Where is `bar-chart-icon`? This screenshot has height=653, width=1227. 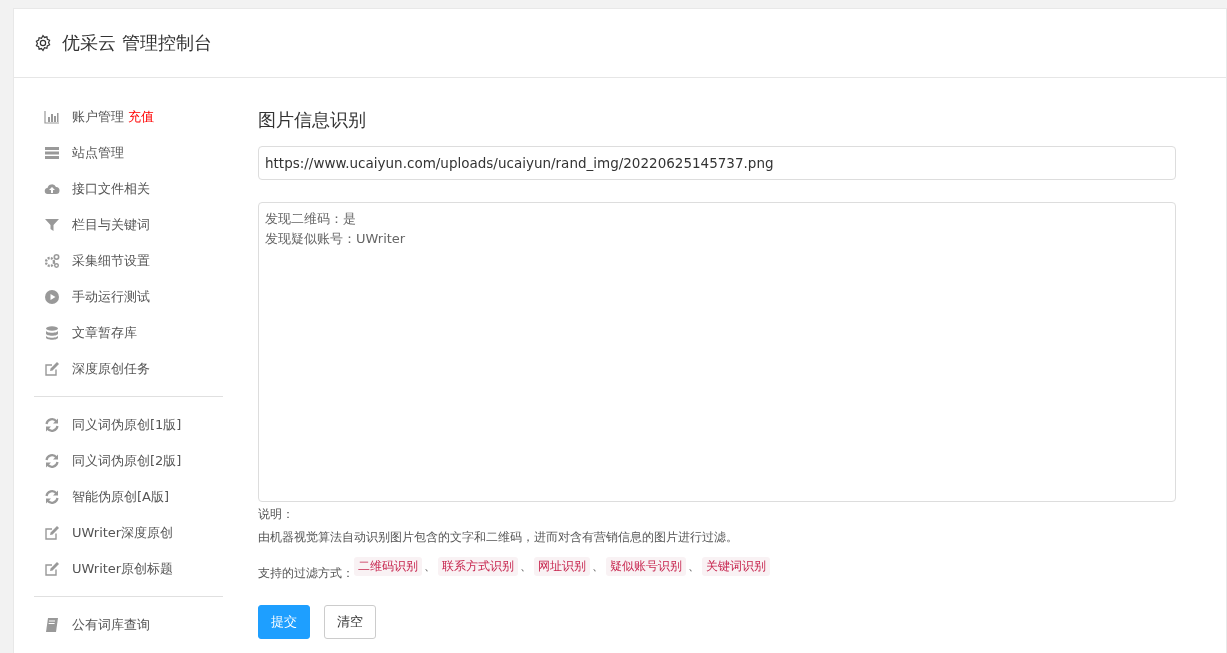
bar-chart-icon is located at coordinates (52, 117).